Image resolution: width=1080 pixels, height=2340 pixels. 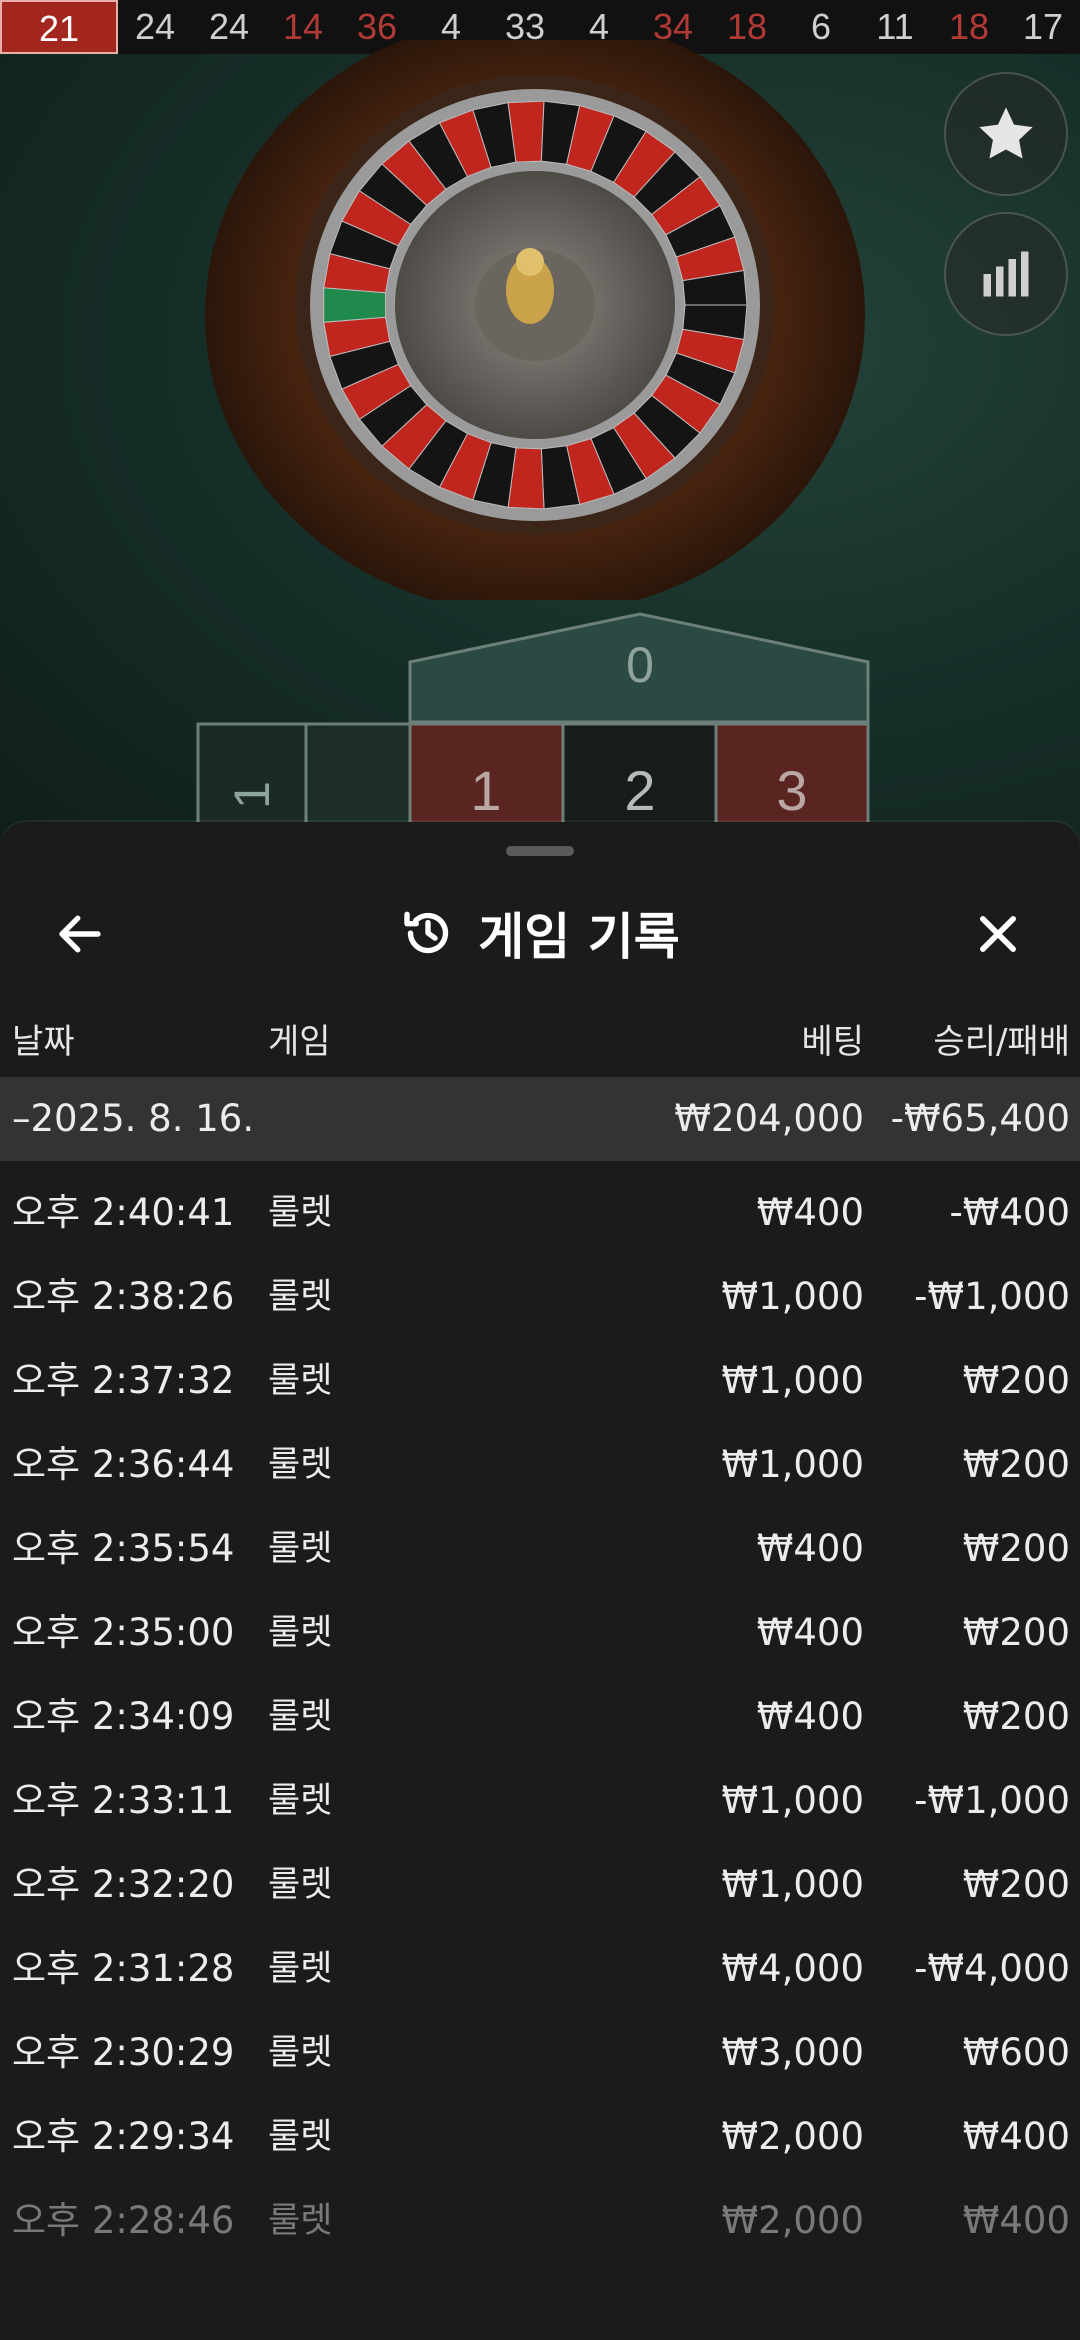 I want to click on row-winloss: -₩4,000, so click(x=992, y=1968).